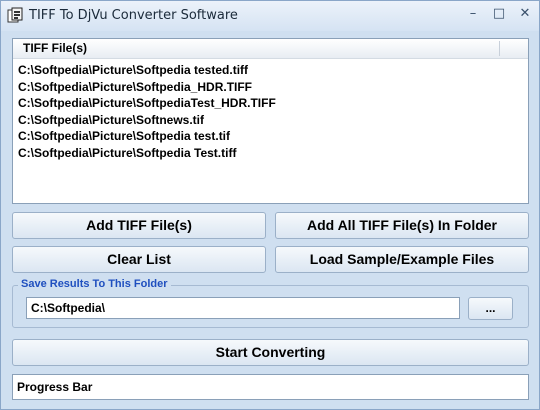 Image resolution: width=540 pixels, height=410 pixels. What do you see at coordinates (525, 14) in the screenshot?
I see `close-icon: ✕` at bounding box center [525, 14].